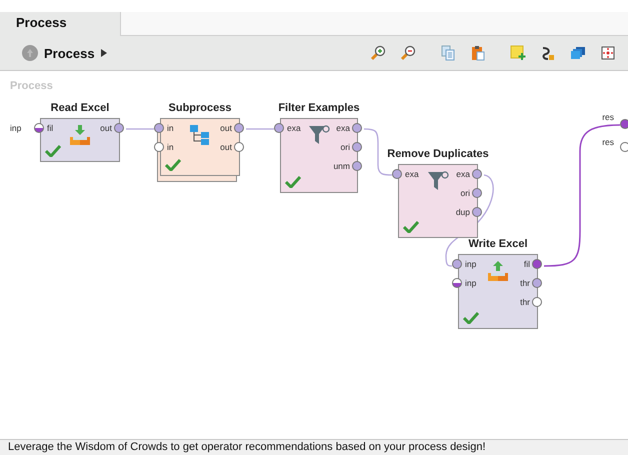 This screenshot has height=455, width=628. I want to click on port-label: dup, so click(462, 212).